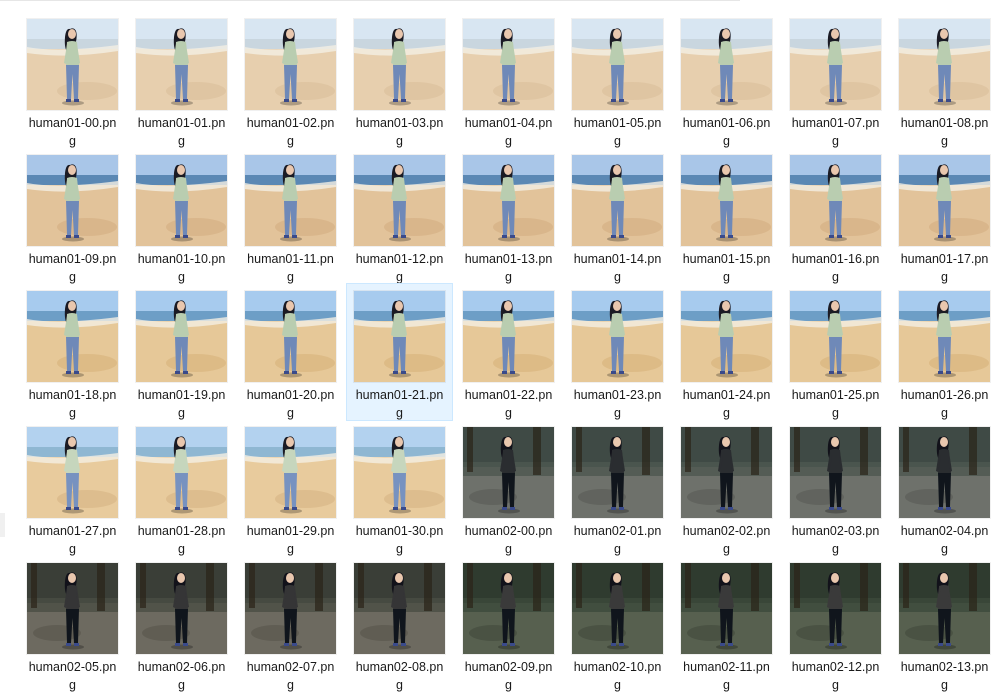 The height and width of the screenshot is (694, 999). I want to click on file-item: human01-28.pn g, so click(181, 488).